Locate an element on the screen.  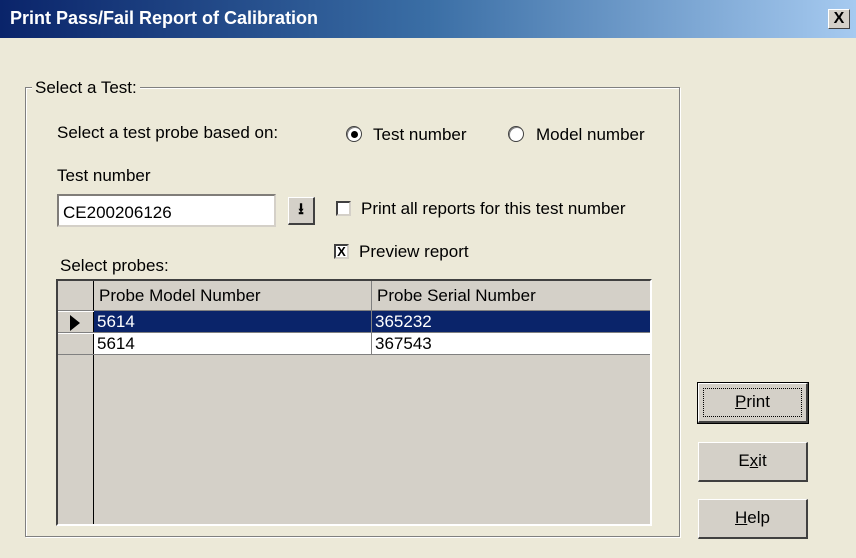
table-row-cell-serial: 367543 is located at coordinates (511, 344).